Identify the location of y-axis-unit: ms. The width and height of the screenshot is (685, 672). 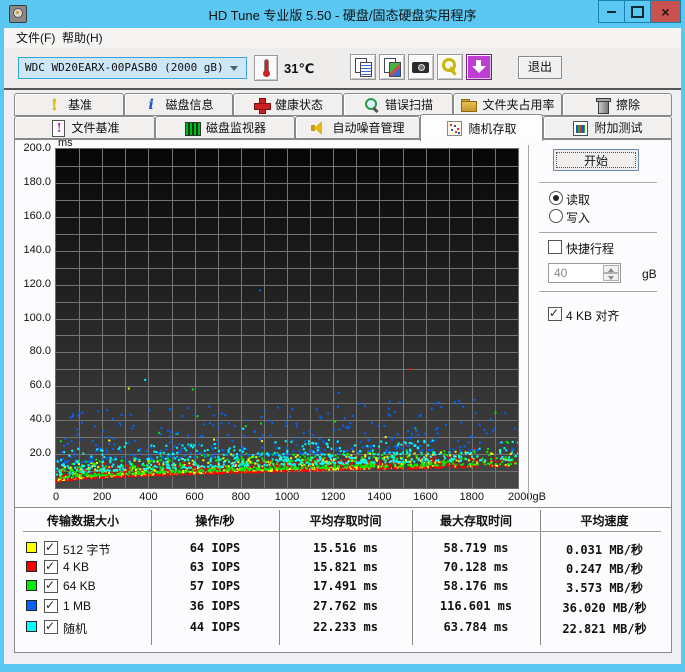
(65, 143).